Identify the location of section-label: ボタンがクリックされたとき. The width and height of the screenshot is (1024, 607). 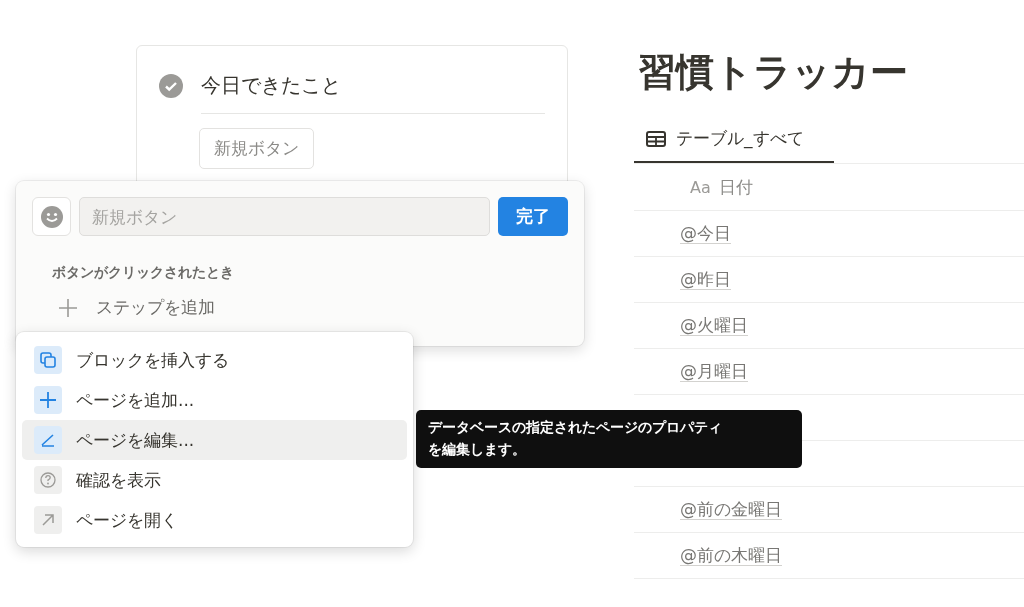
(143, 273).